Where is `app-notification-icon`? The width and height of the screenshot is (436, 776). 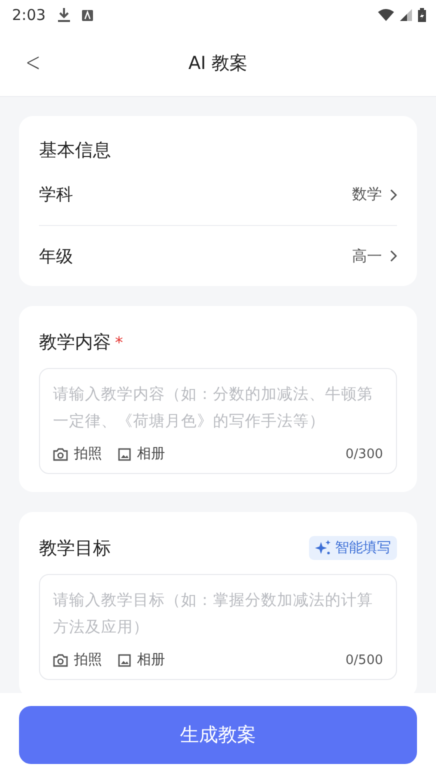 app-notification-icon is located at coordinates (87, 15).